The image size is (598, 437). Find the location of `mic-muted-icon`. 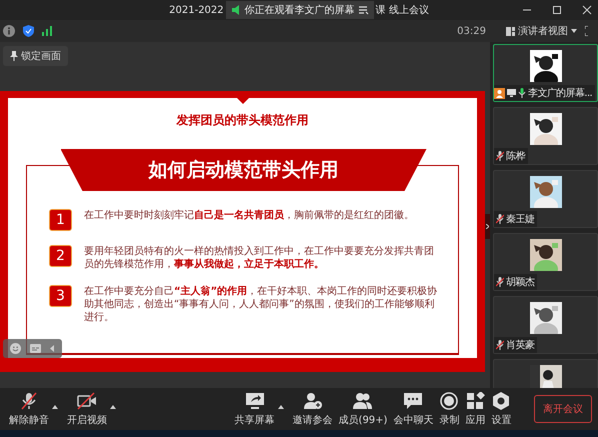

mic-muted-icon is located at coordinates (29, 401).